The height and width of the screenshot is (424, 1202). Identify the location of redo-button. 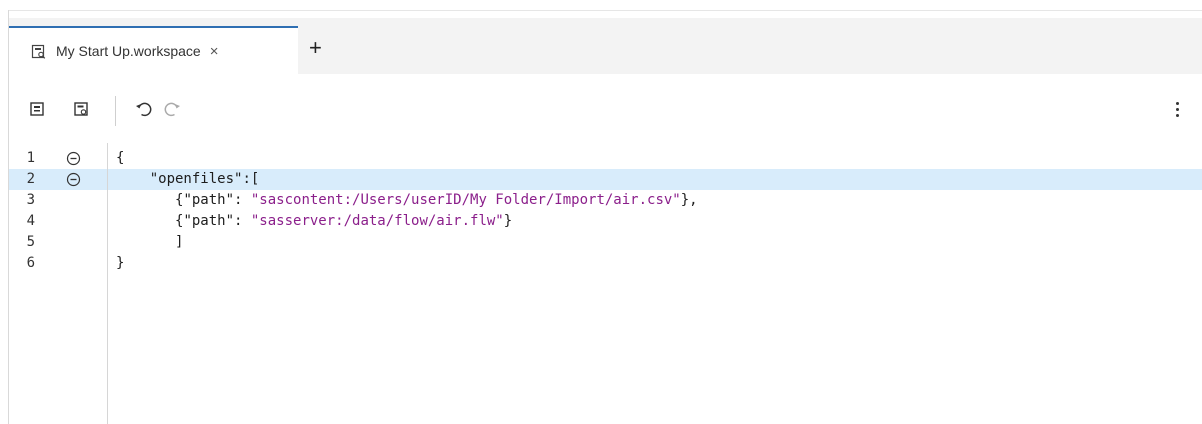
(173, 109).